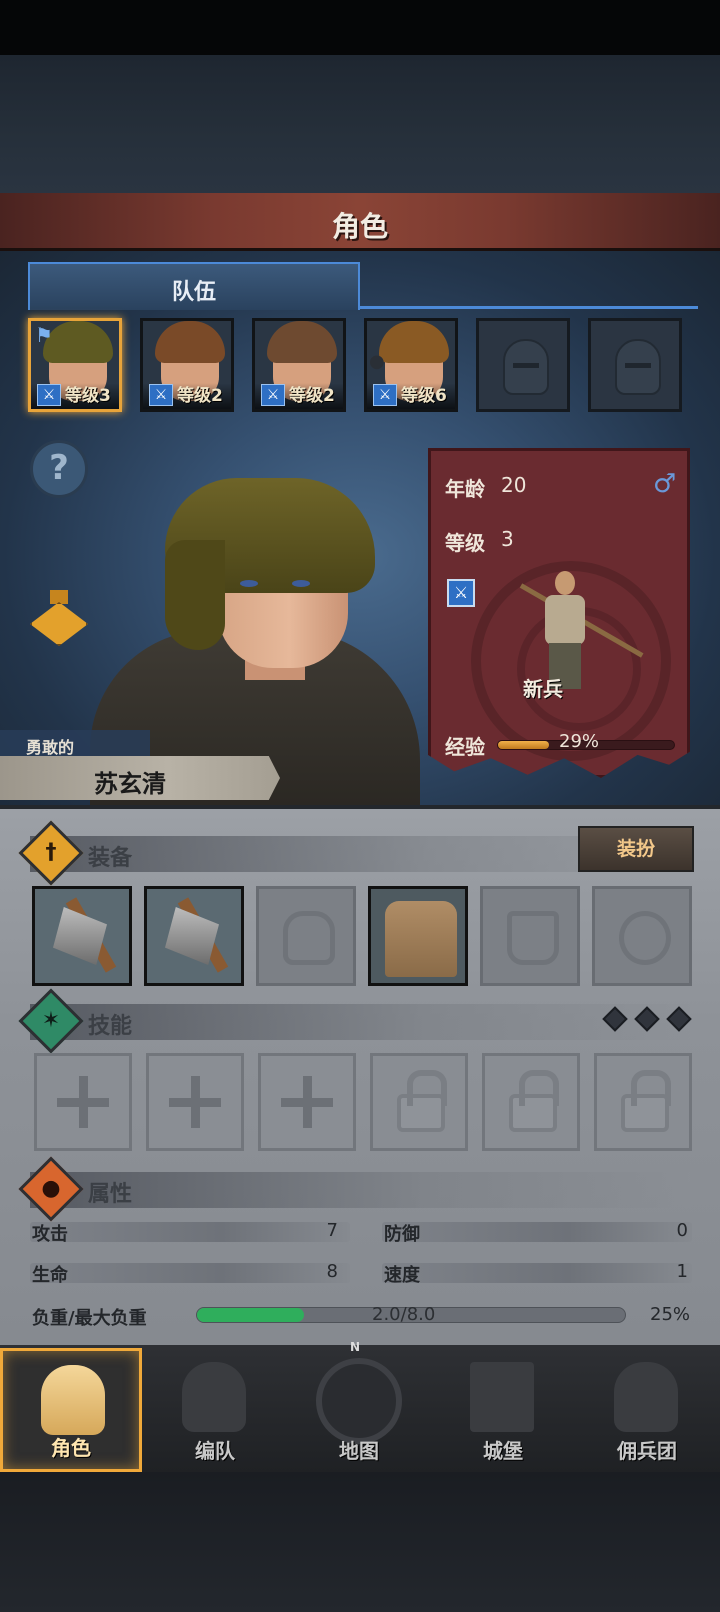 The width and height of the screenshot is (720, 1612). What do you see at coordinates (461, 593) in the screenshot?
I see `sword-class-icon: ⚔` at bounding box center [461, 593].